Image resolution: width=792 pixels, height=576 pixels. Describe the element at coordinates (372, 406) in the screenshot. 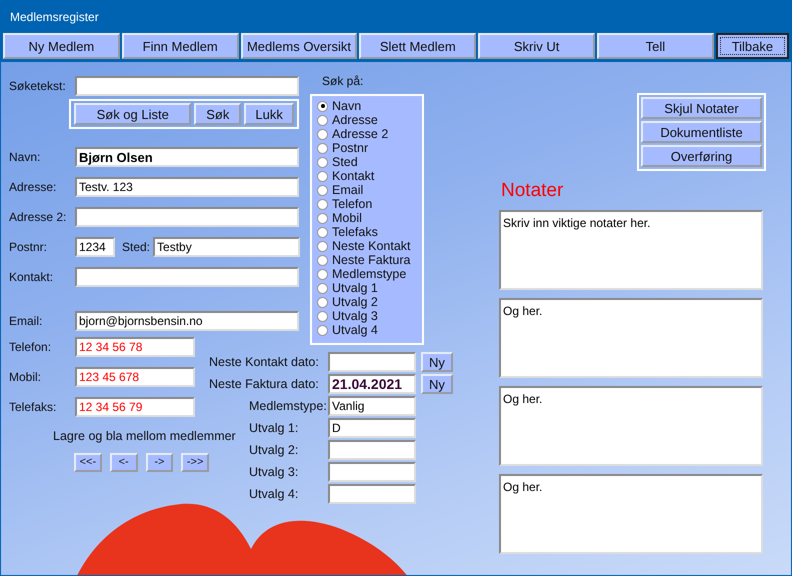

I see `input-field: Vanlig` at that location.